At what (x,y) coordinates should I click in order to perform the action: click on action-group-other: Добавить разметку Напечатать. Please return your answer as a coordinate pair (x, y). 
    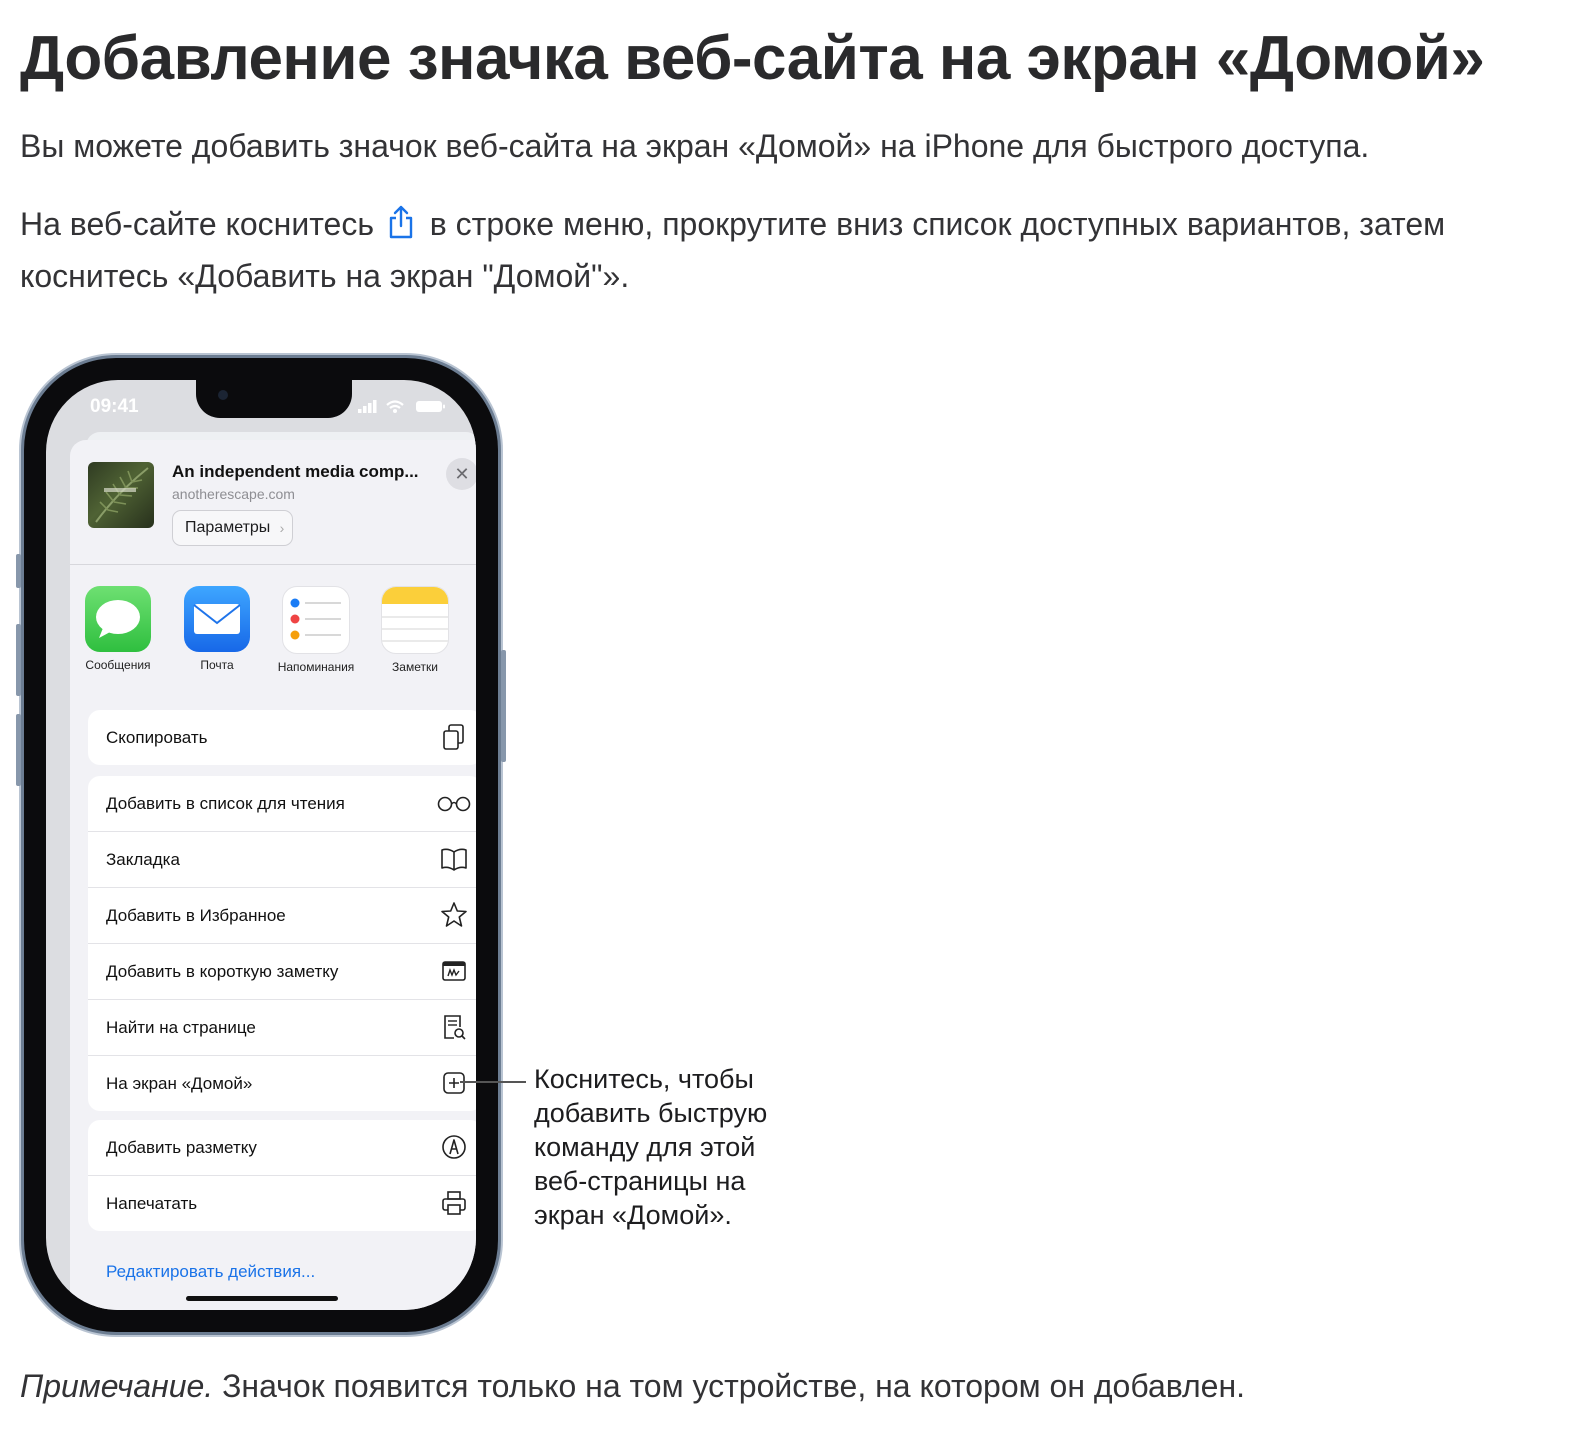
    Looking at the image, I should click on (282, 1175).